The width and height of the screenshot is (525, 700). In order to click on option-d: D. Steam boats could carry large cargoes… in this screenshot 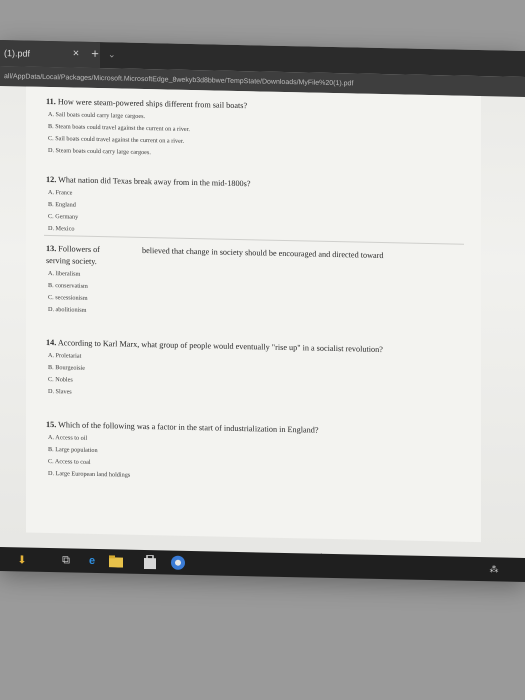, I will do `click(99, 152)`.